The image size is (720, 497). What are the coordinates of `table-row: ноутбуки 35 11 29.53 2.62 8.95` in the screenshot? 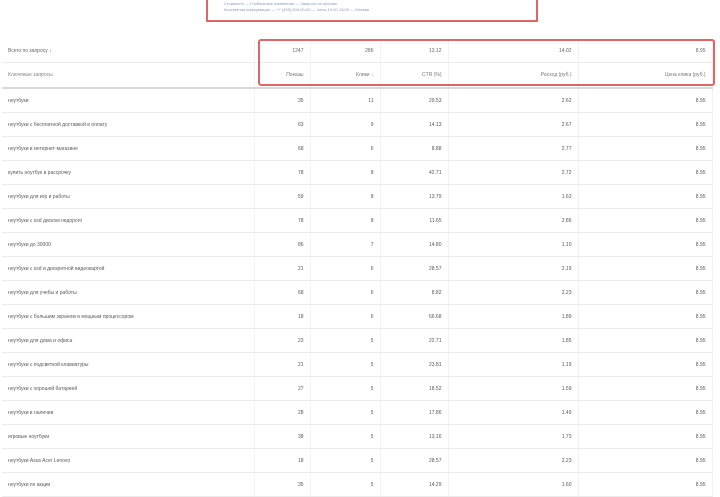 It's located at (357, 100).